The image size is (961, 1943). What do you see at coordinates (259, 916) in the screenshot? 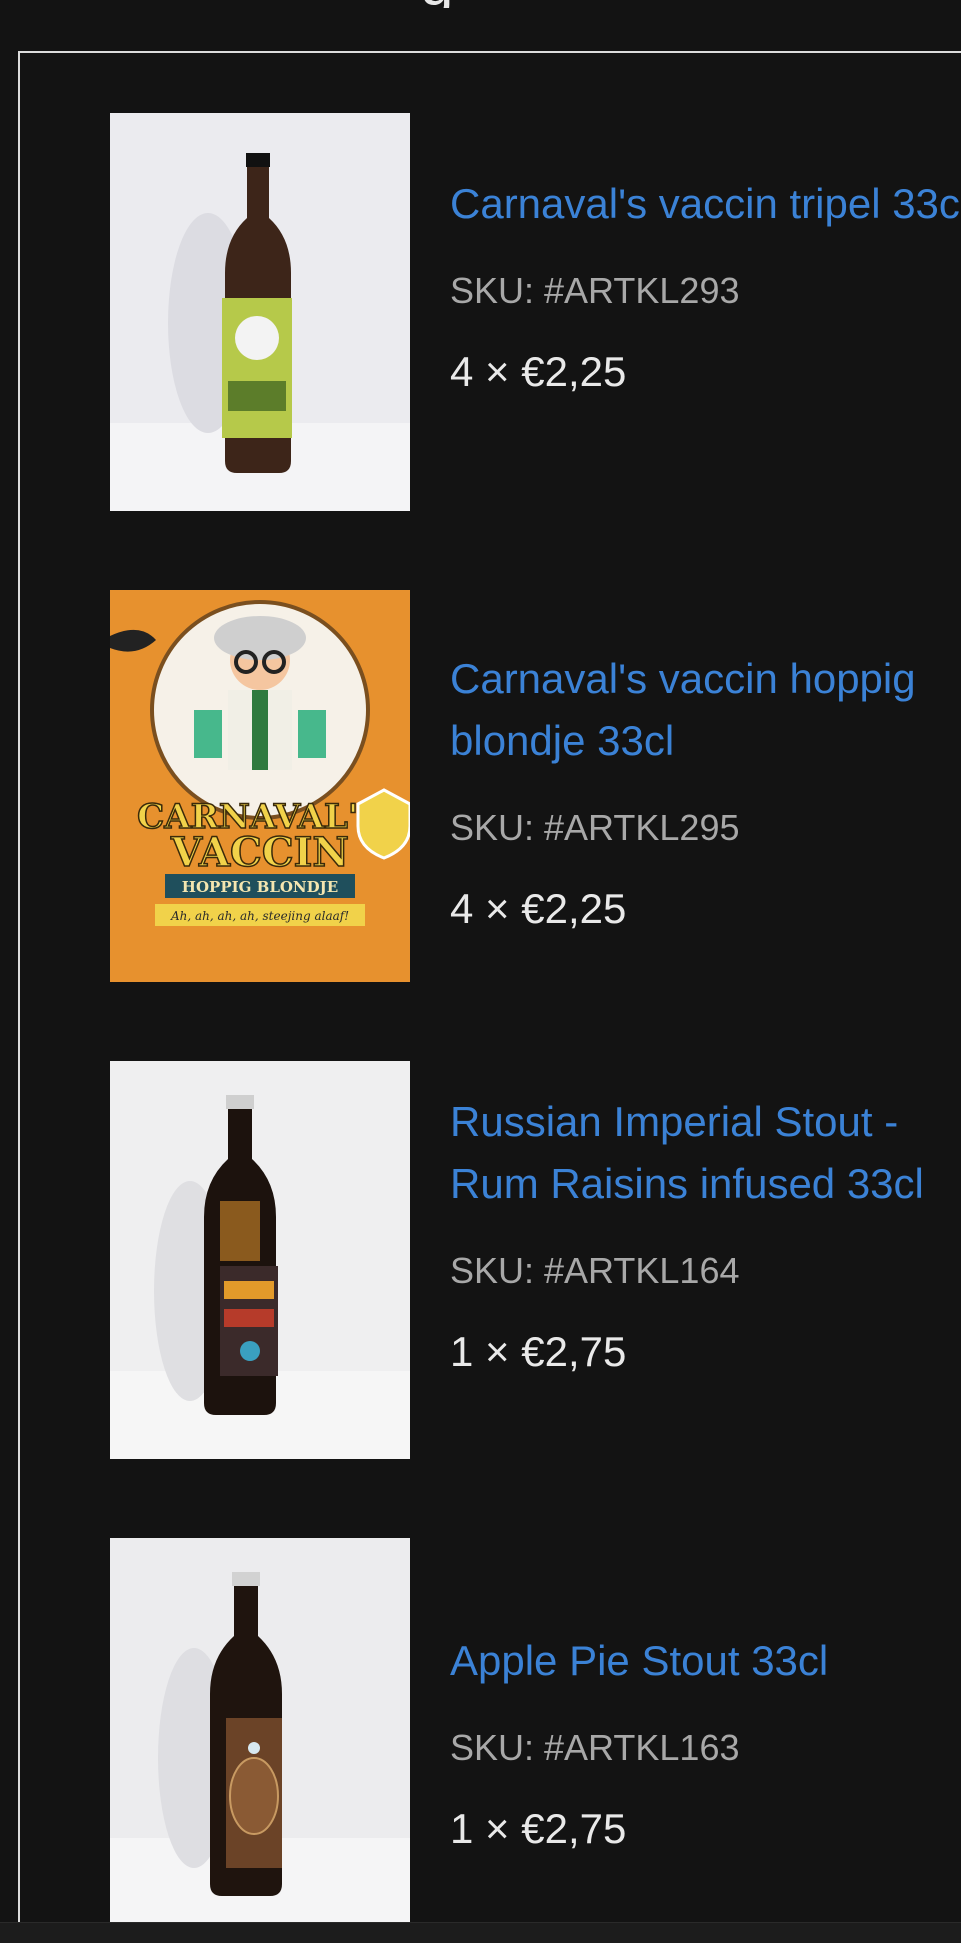
I see `label-line-4: Ah, ah, ah, ah, steejing alaaf!` at bounding box center [259, 916].